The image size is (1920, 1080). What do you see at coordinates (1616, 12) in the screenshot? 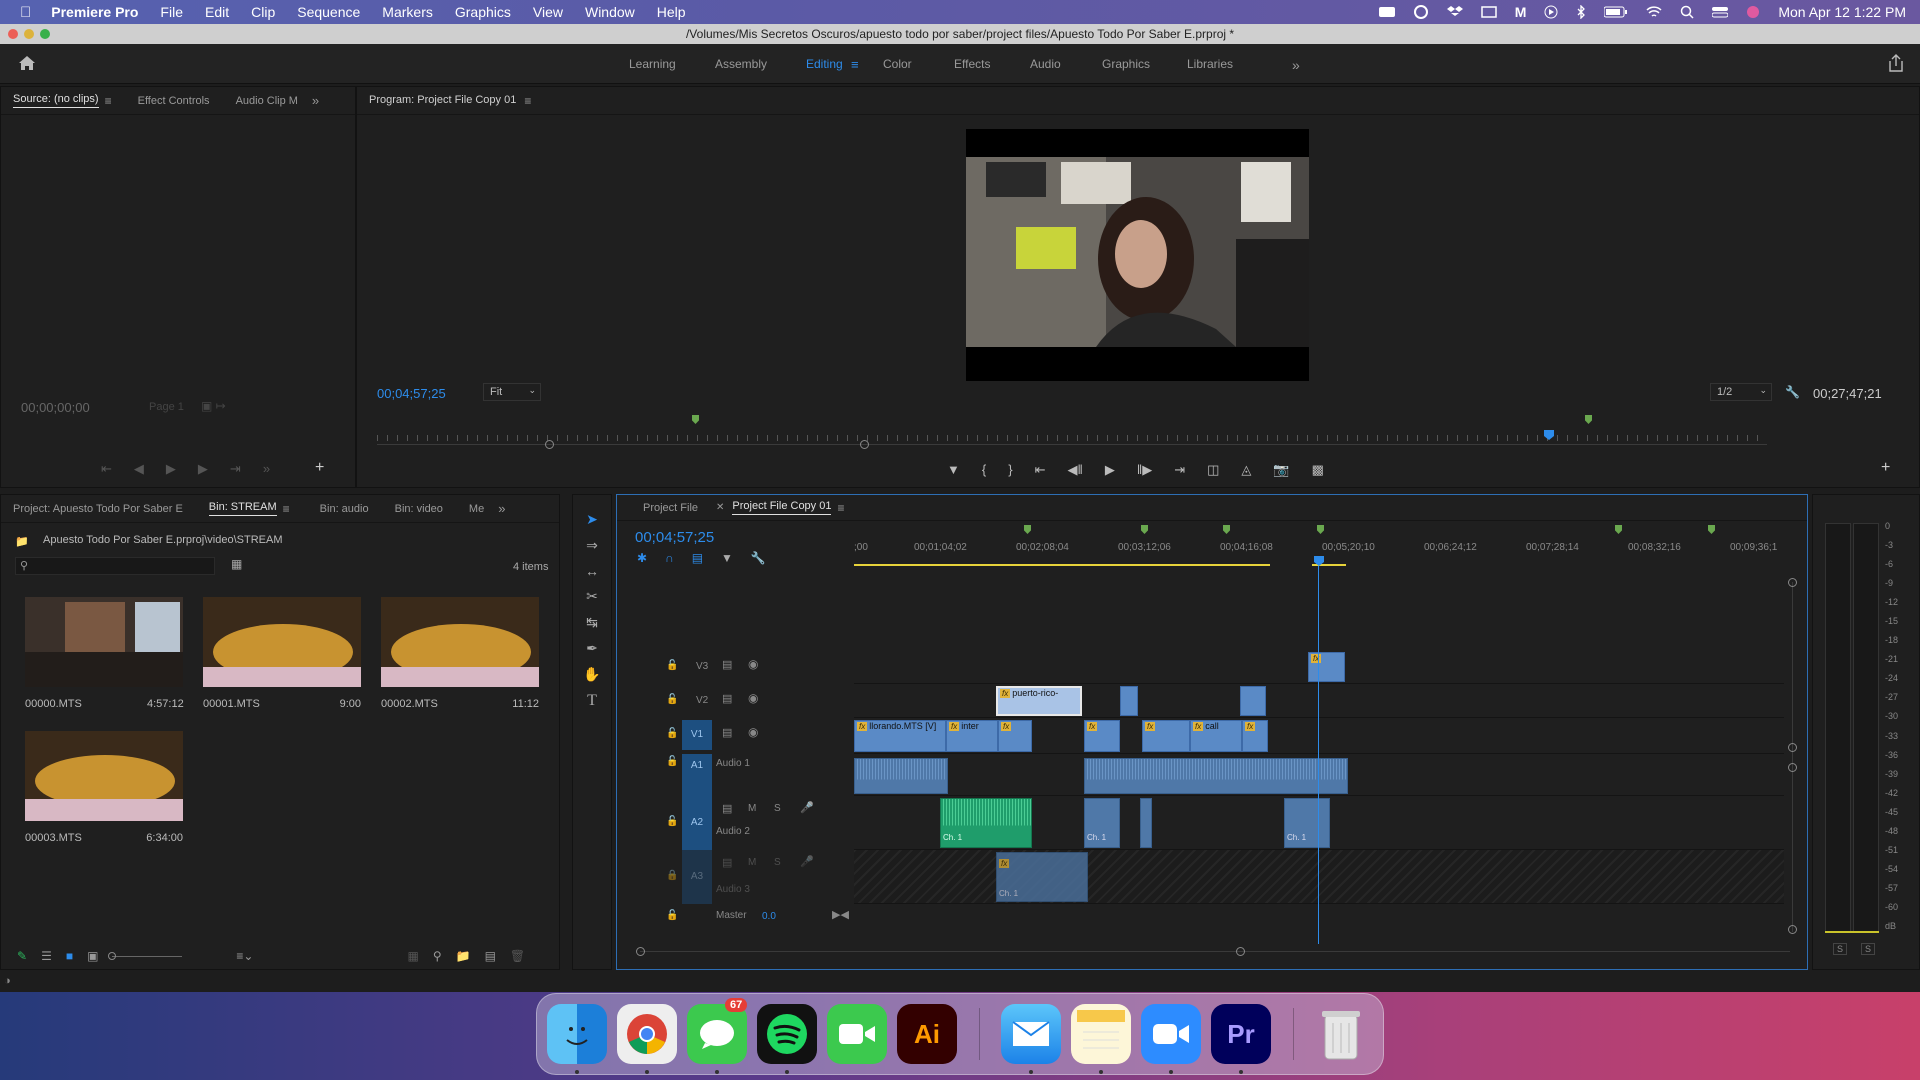
I see `battery-icon` at bounding box center [1616, 12].